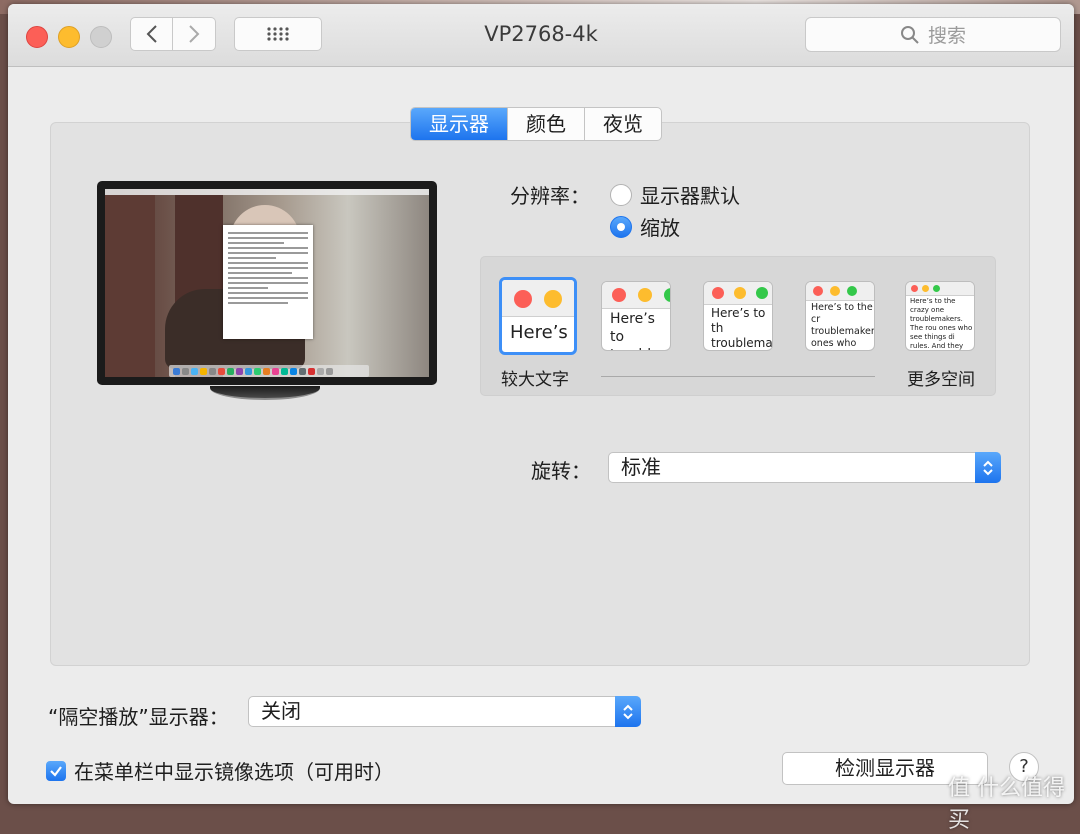 The height and width of the screenshot is (834, 1080). Describe the element at coordinates (234, 772) in the screenshot. I see `mirroring-checkbox-label: 在菜单栏中显示镜像选项（可用时）` at that location.